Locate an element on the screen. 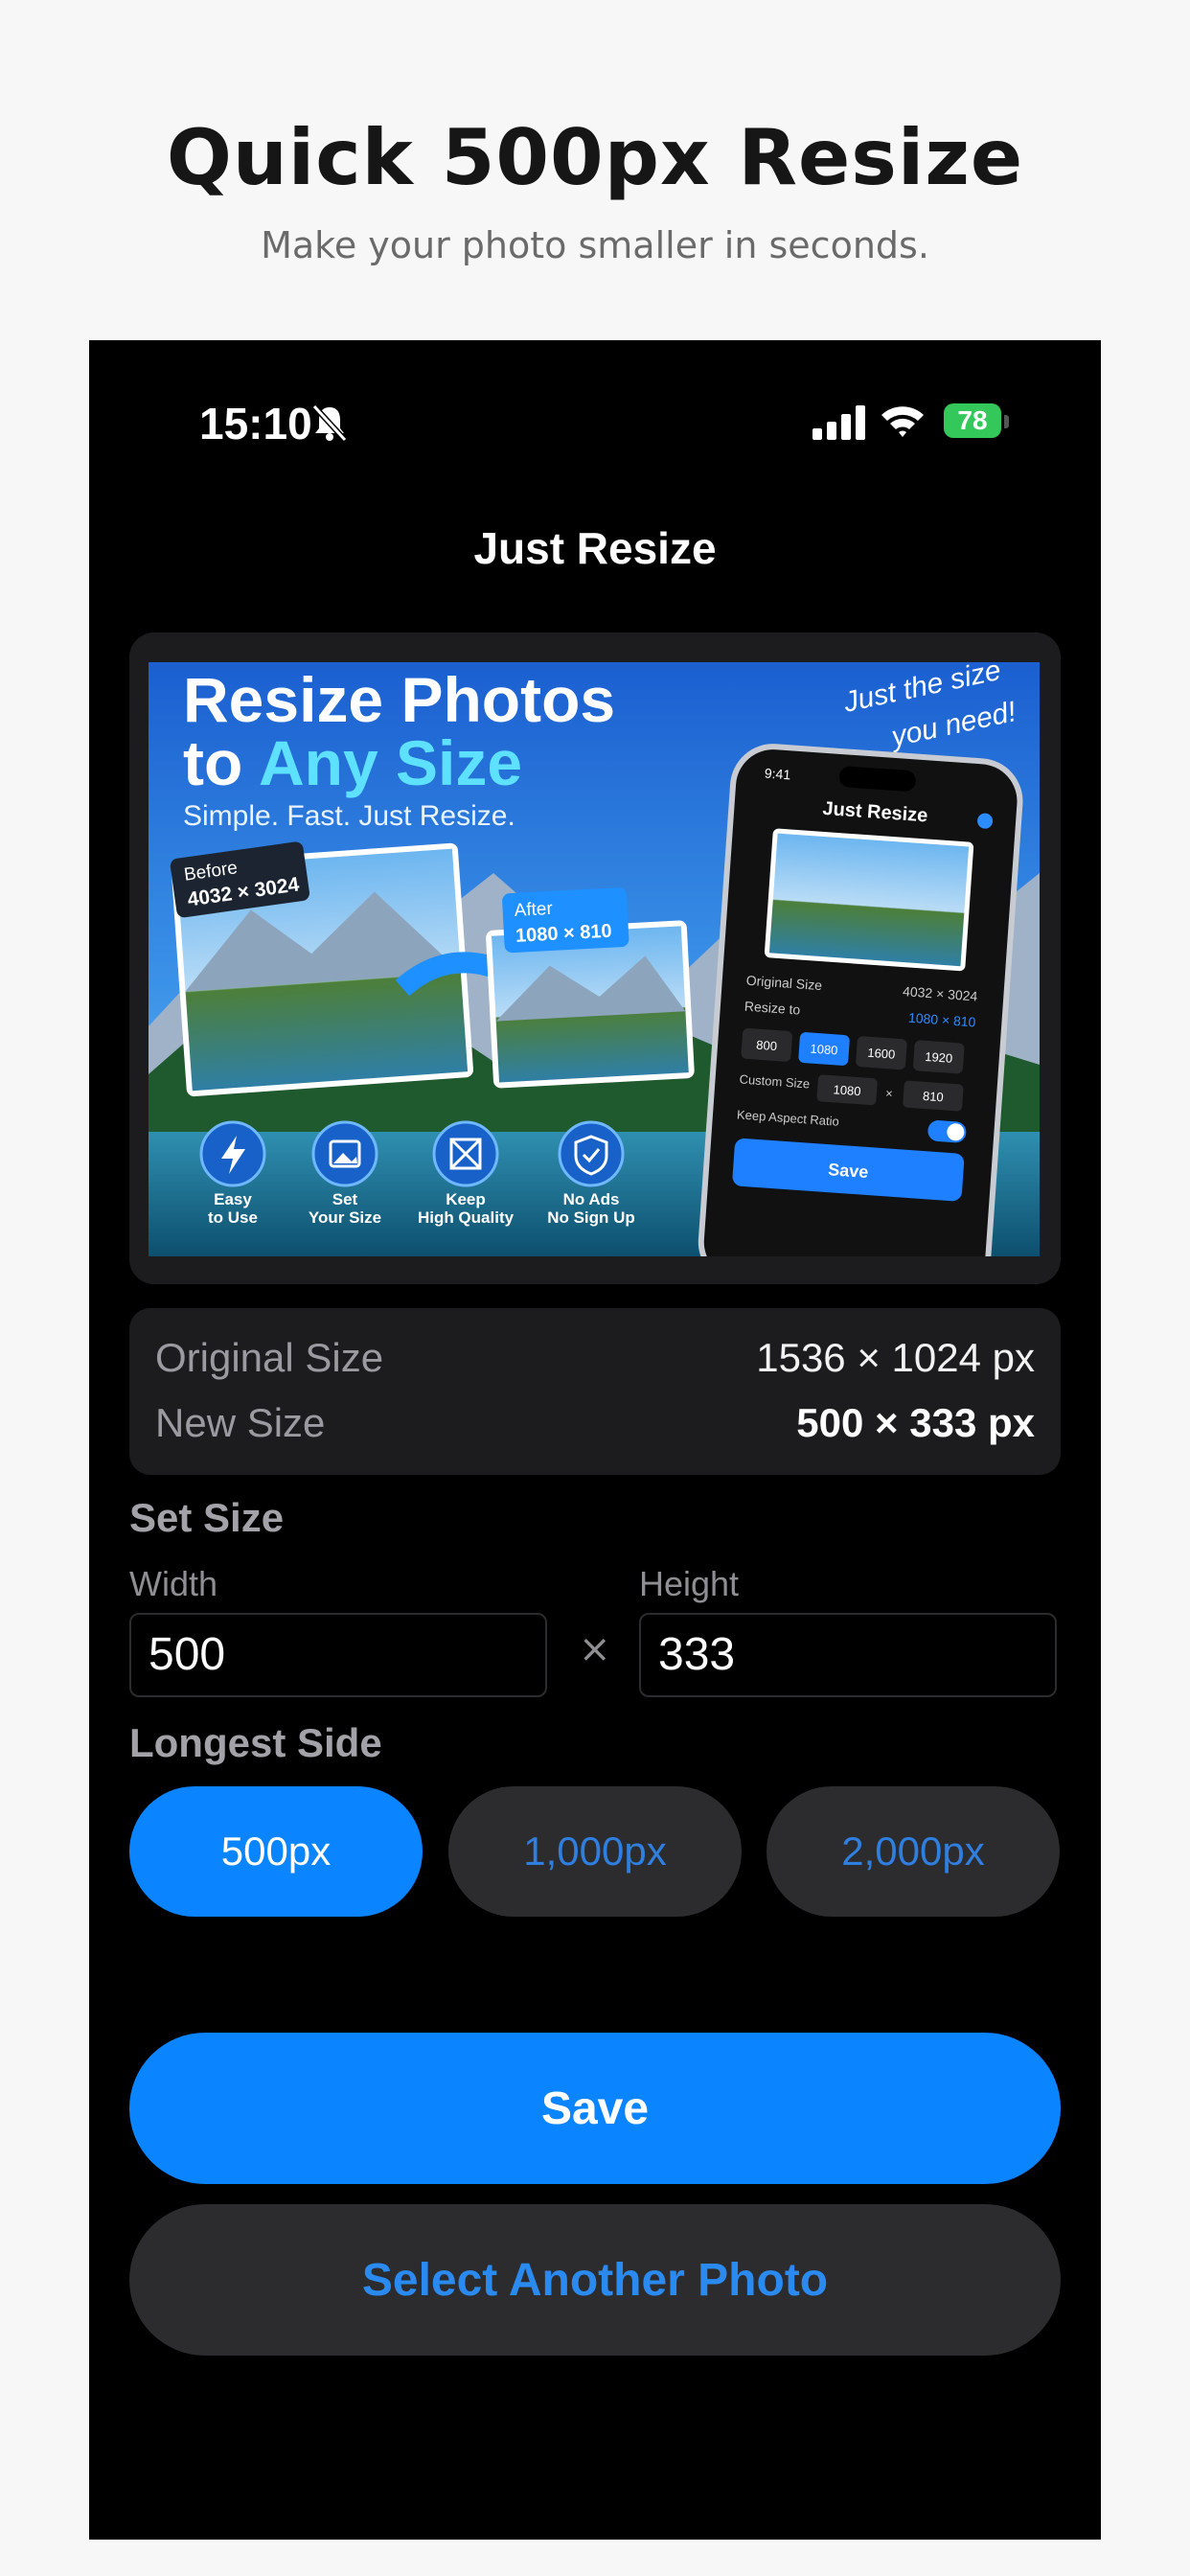 The height and width of the screenshot is (2576, 1190). svg-text: 1920 is located at coordinates (939, 1057).